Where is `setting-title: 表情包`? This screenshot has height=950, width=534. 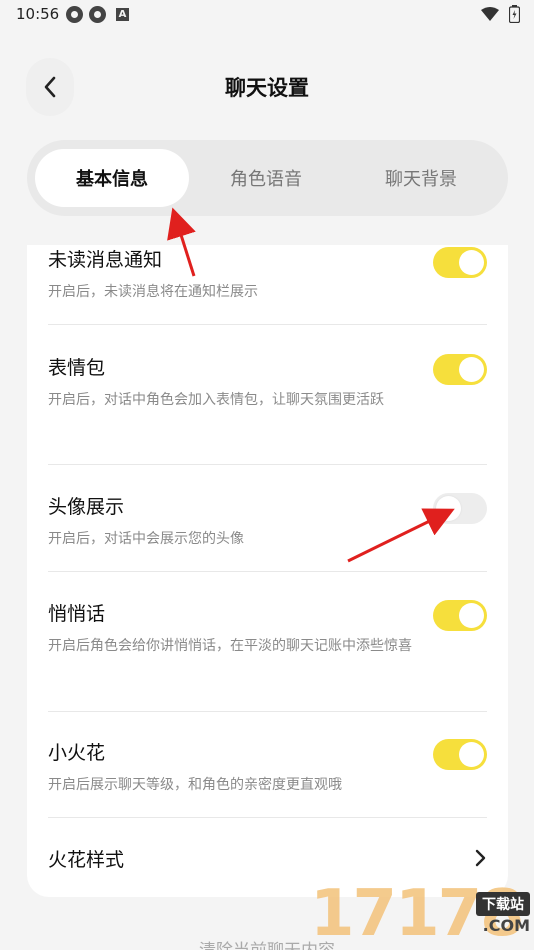
setting-title: 表情包 is located at coordinates (77, 368).